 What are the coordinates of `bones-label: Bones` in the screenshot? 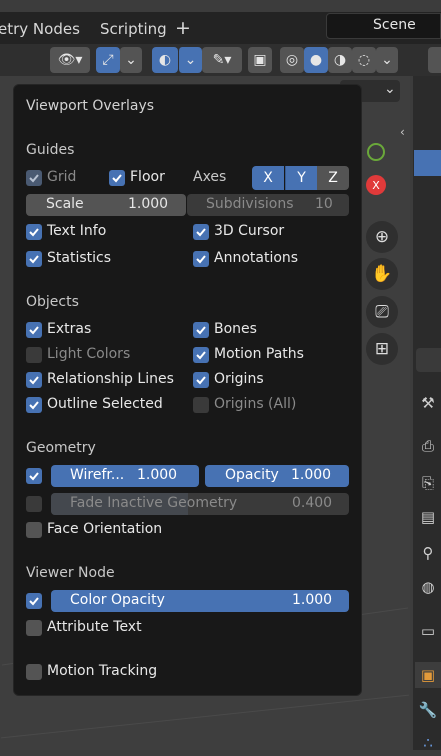 It's located at (235, 329).